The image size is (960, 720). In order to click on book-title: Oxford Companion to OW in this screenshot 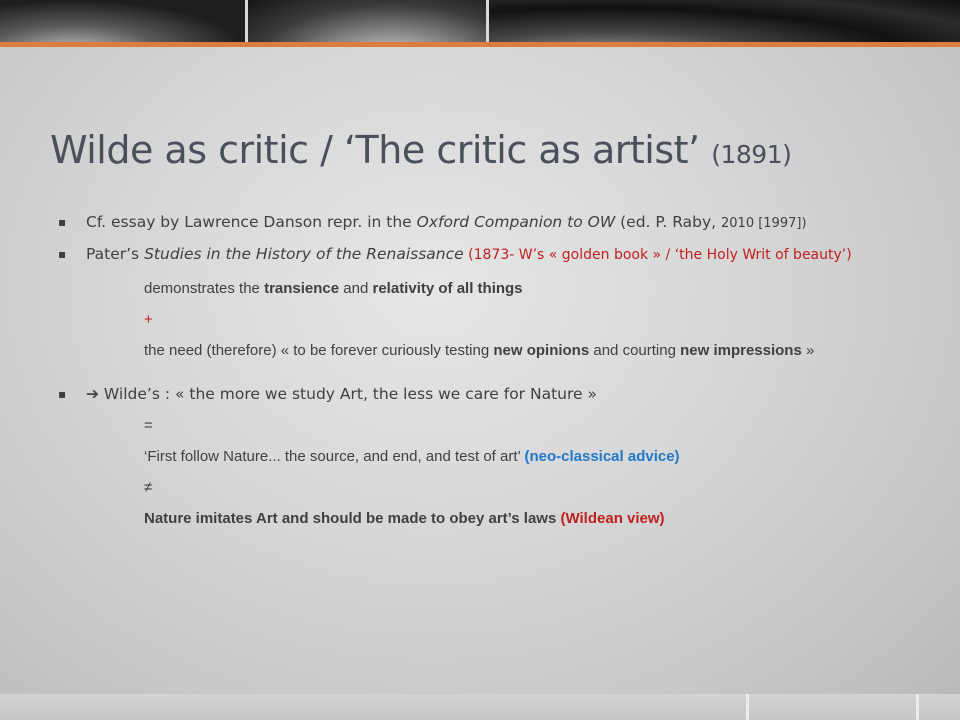, I will do `click(516, 222)`.